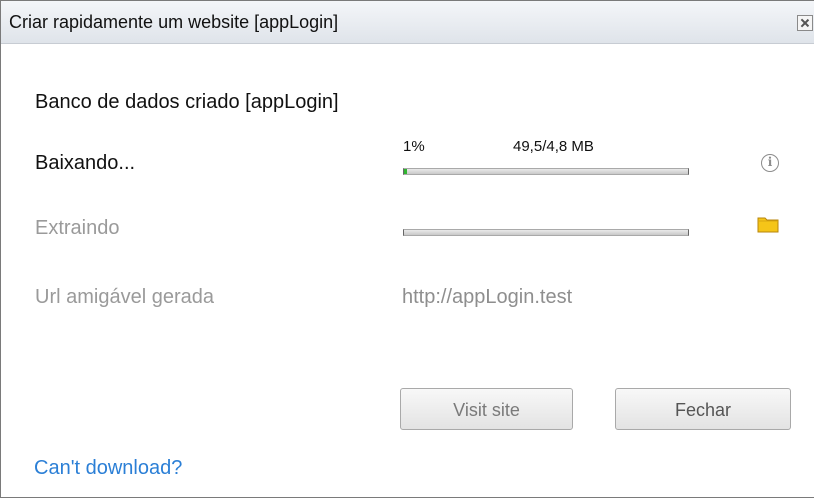 The width and height of the screenshot is (815, 498). Describe the element at coordinates (405, 171) in the screenshot. I see `download-progress-fill` at that location.